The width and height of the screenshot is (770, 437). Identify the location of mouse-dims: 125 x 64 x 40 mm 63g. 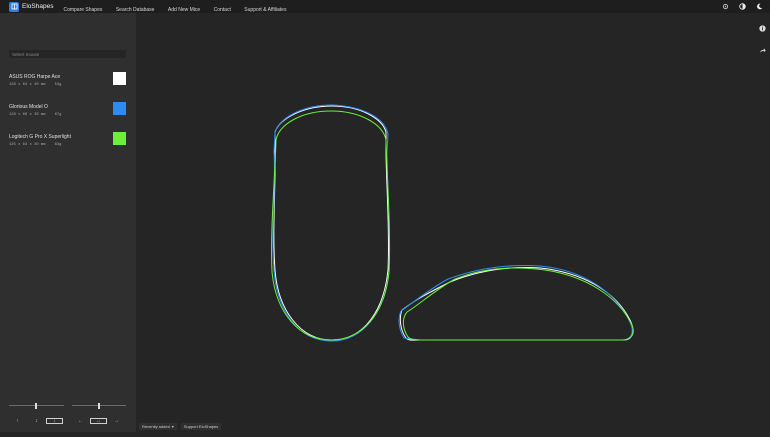
(35, 145).